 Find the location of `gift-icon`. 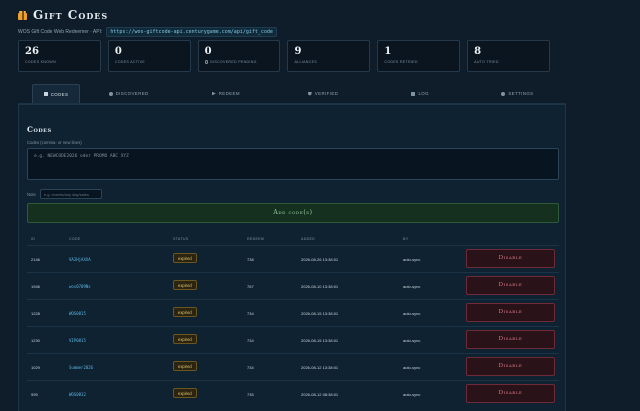

gift-icon is located at coordinates (22, 15).